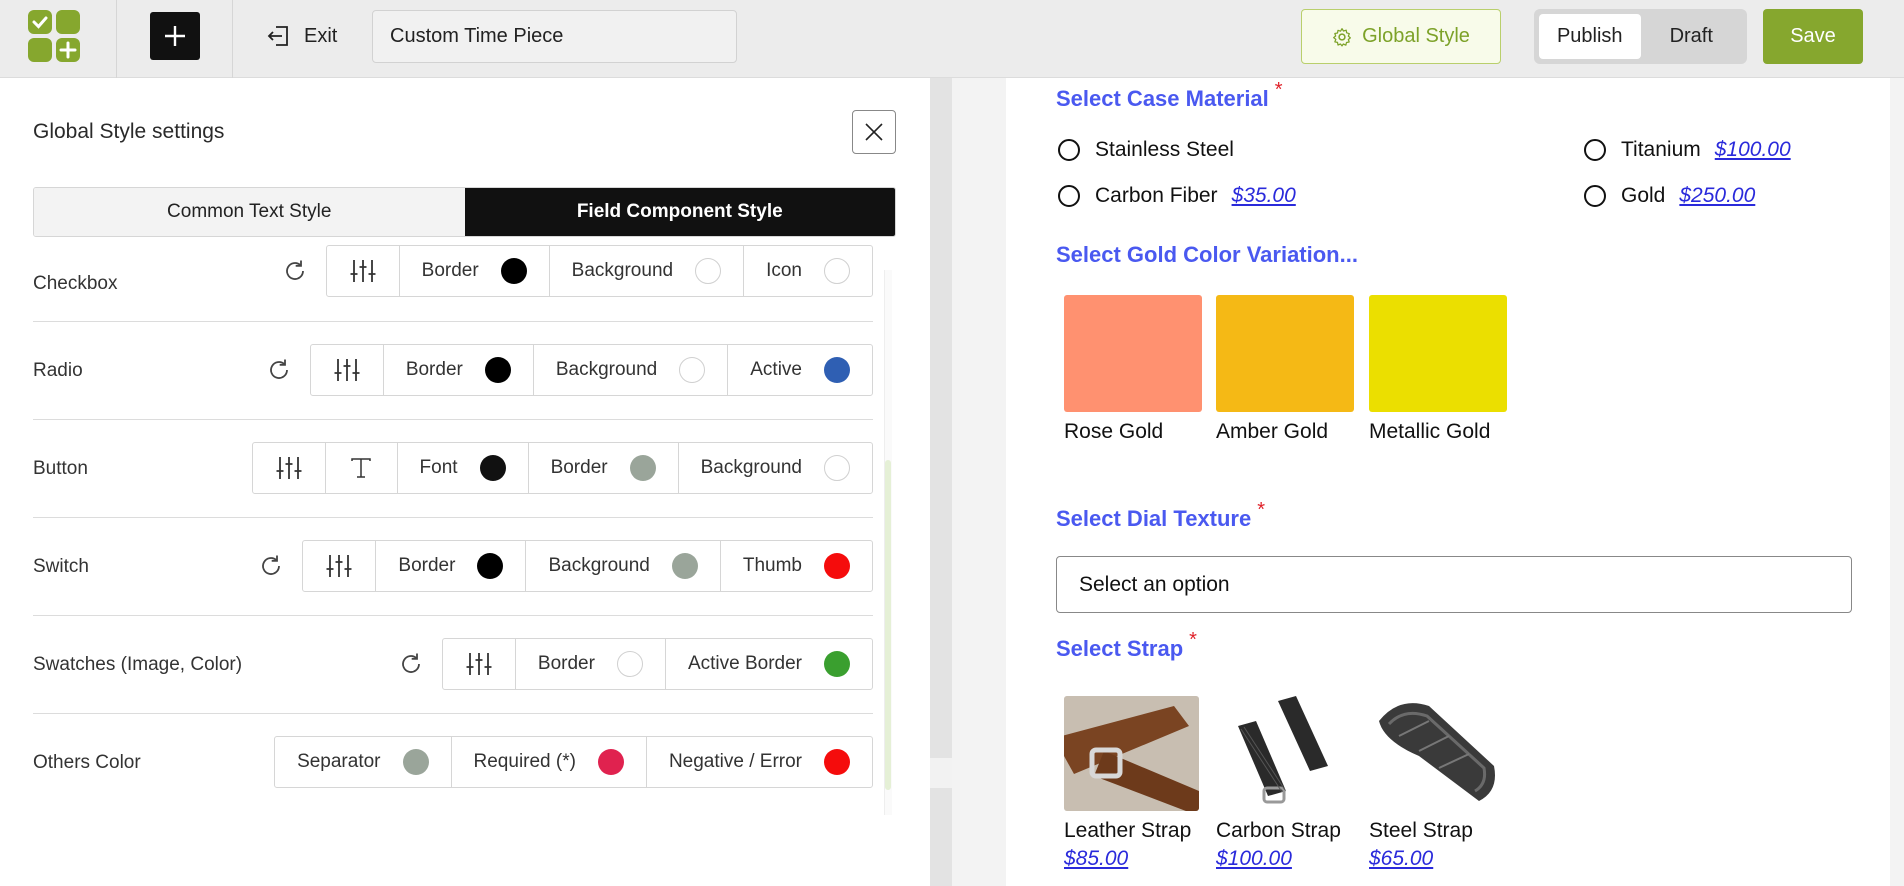  What do you see at coordinates (807, 271) in the screenshot?
I see `icon-color-control: Icon` at bounding box center [807, 271].